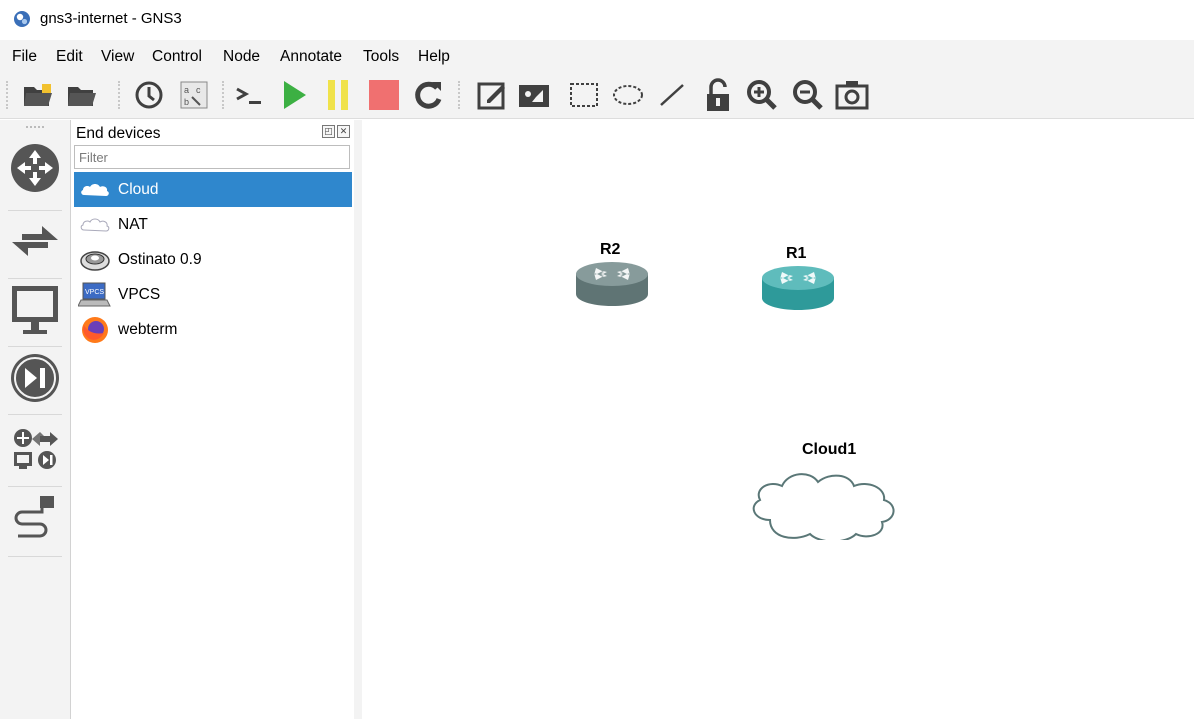 This screenshot has height=719, width=1194. What do you see at coordinates (338, 95) in the screenshot?
I see `suspend-all-icon` at bounding box center [338, 95].